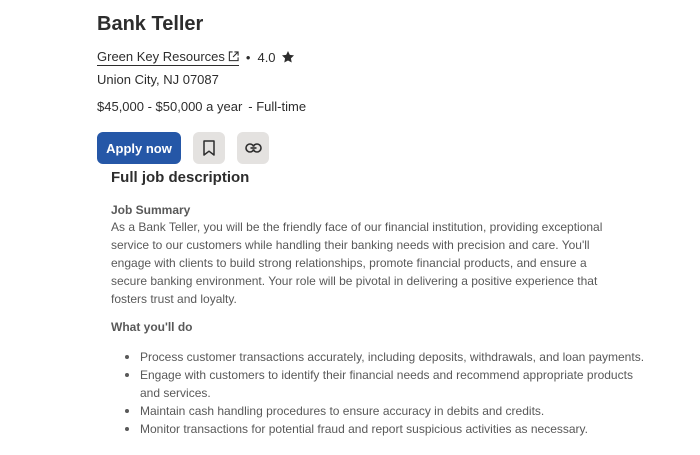 This screenshot has height=455, width=700. I want to click on save-job-button, so click(209, 148).